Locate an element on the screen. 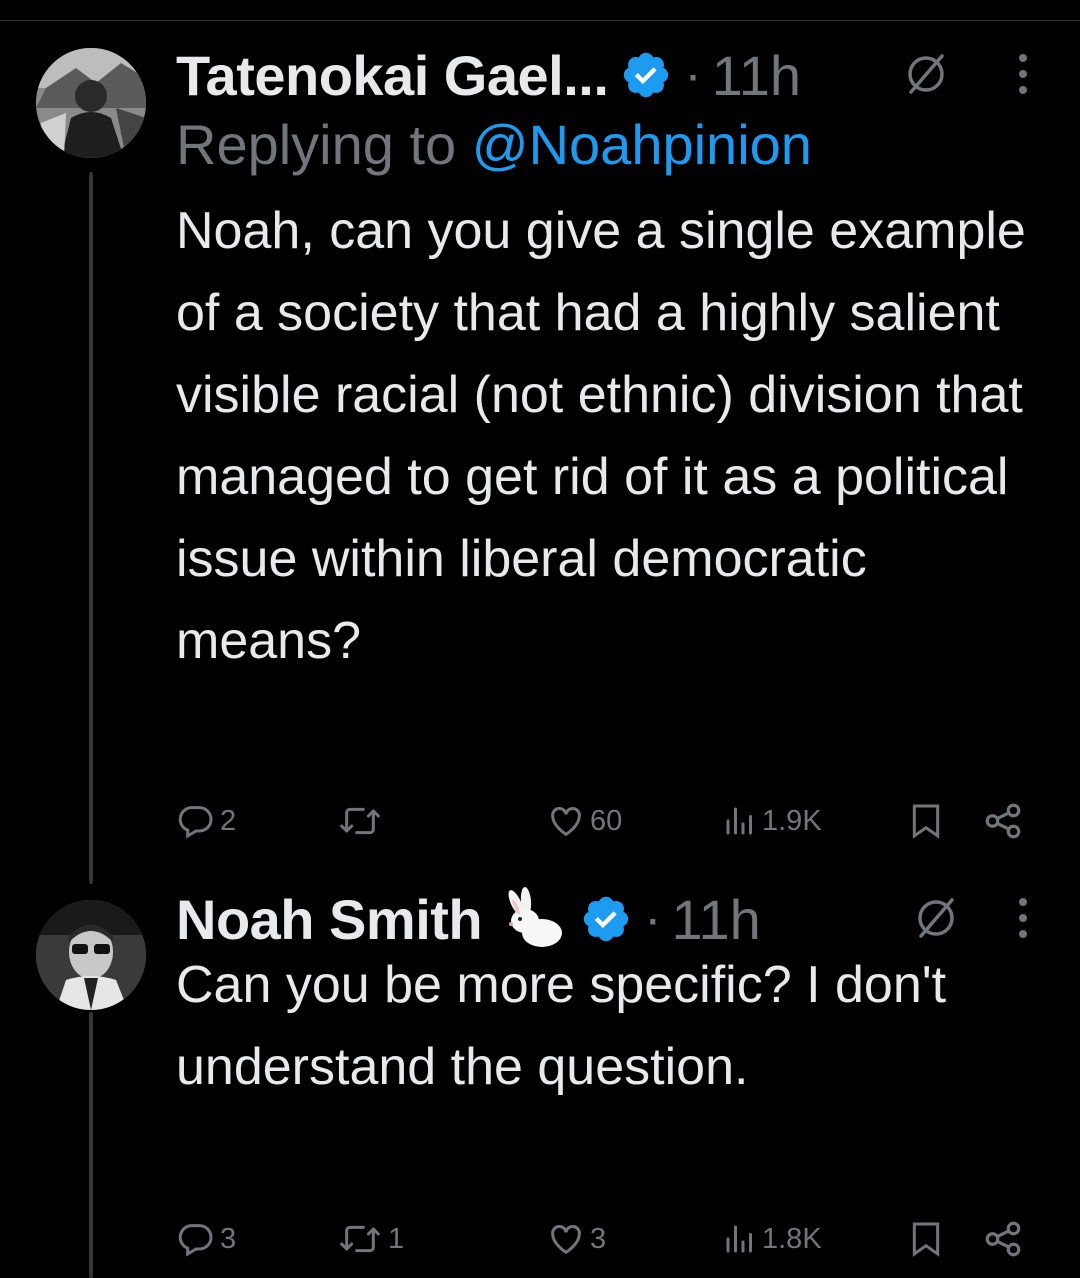 The width and height of the screenshot is (1080, 1278). replying-to-handle: @Noahpinion is located at coordinates (642, 144).